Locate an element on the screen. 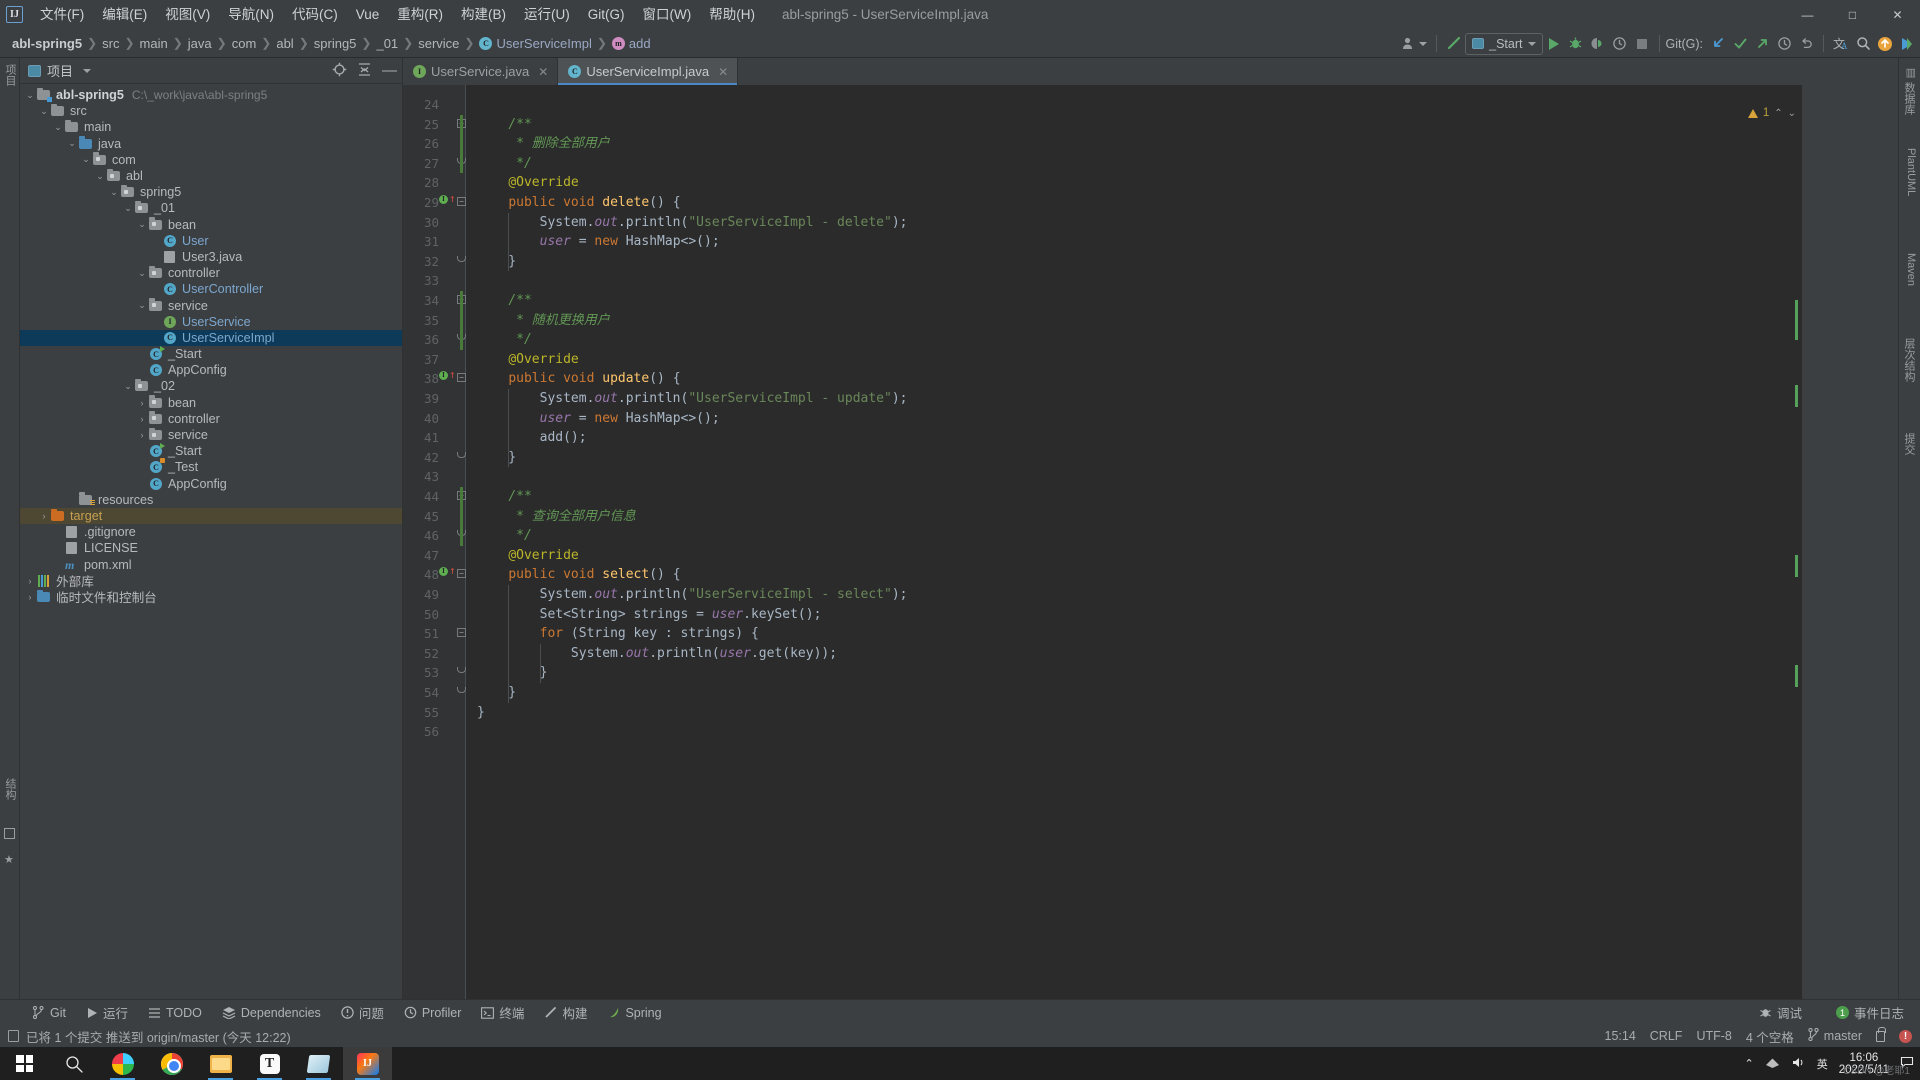  next-problem-icon: ⌄ is located at coordinates (1792, 113).